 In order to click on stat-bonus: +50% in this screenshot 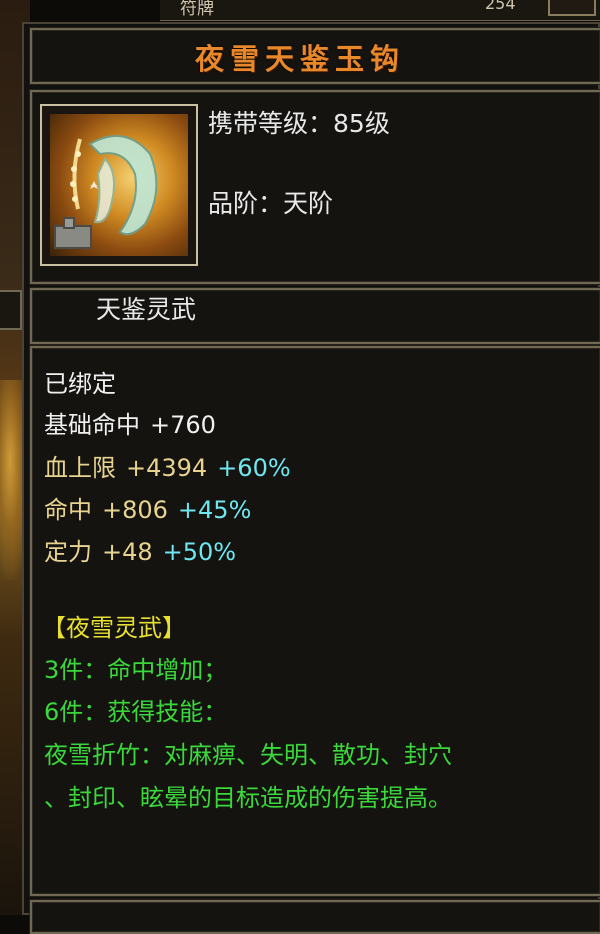, I will do `click(199, 552)`.